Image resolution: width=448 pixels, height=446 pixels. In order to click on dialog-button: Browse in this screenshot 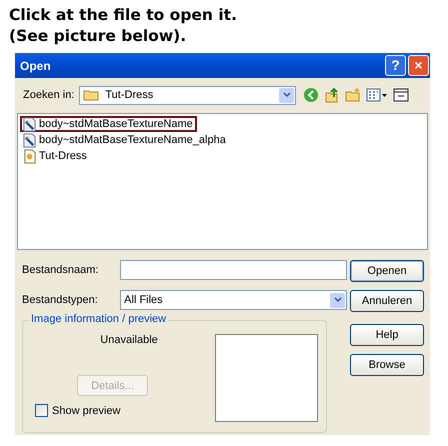, I will do `click(387, 365)`.